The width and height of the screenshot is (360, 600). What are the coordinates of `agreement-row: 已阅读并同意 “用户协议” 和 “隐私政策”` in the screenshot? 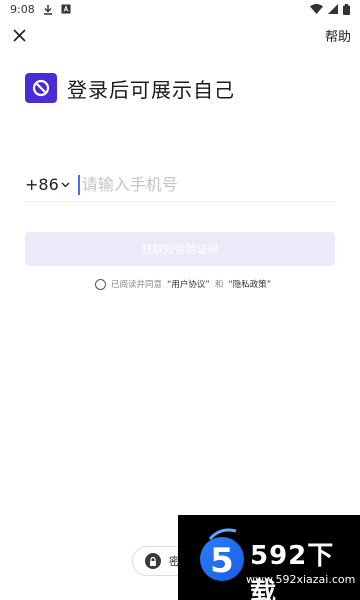 It's located at (183, 284).